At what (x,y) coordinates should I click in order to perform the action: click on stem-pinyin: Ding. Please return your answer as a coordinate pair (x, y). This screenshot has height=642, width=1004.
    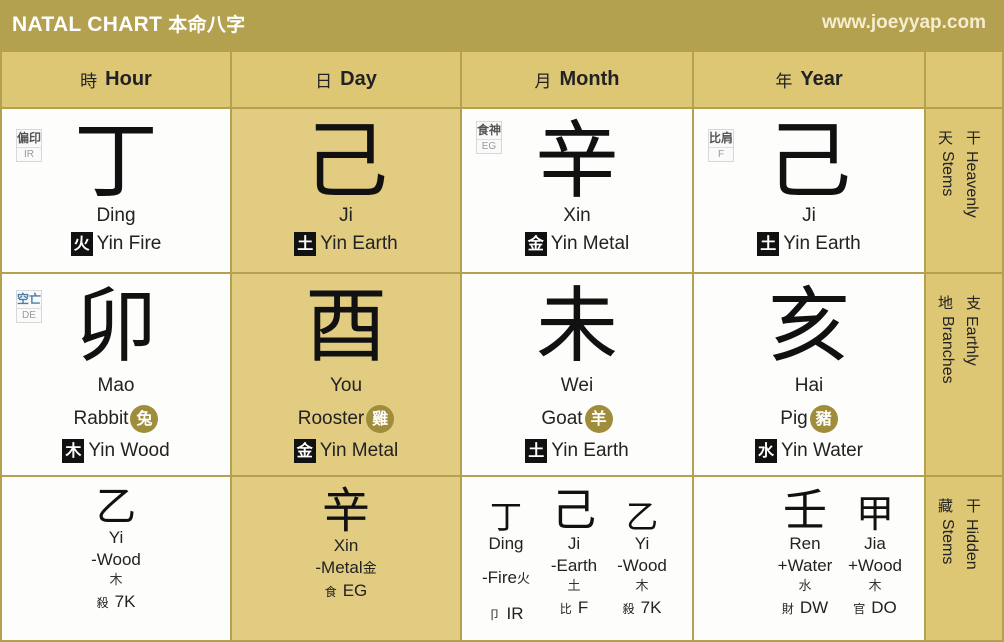
    Looking at the image, I should click on (116, 215).